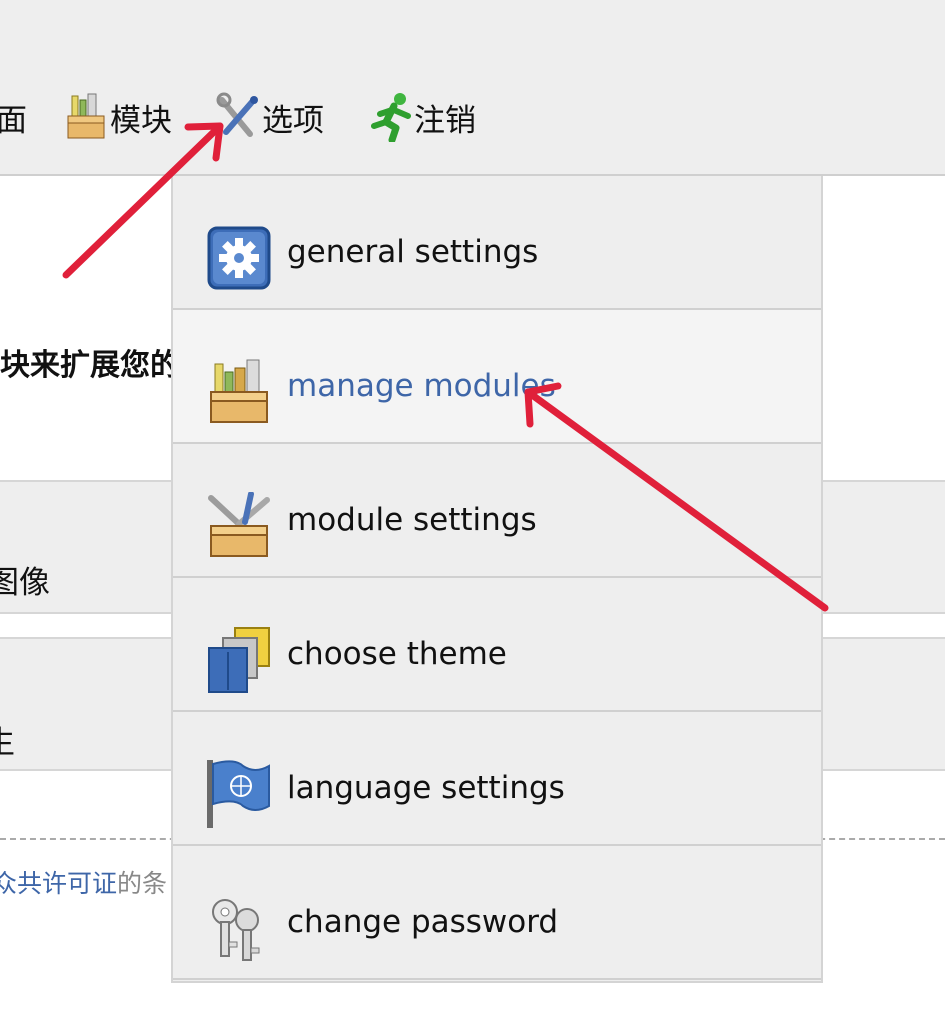 This screenshot has width=945, height=1022. What do you see at coordinates (13, 120) in the screenshot?
I see `menubar-item-label: 面` at bounding box center [13, 120].